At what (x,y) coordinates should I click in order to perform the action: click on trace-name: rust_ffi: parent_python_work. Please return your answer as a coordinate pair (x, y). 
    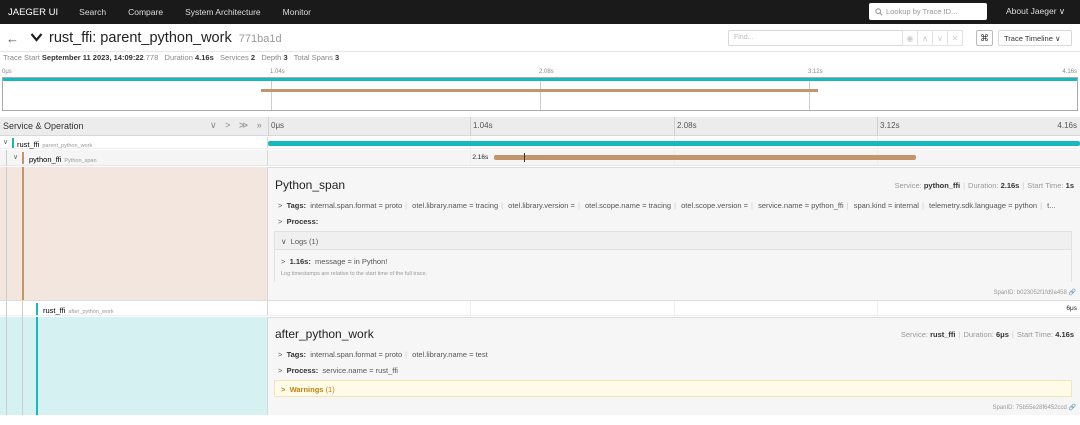
    Looking at the image, I should click on (140, 38).